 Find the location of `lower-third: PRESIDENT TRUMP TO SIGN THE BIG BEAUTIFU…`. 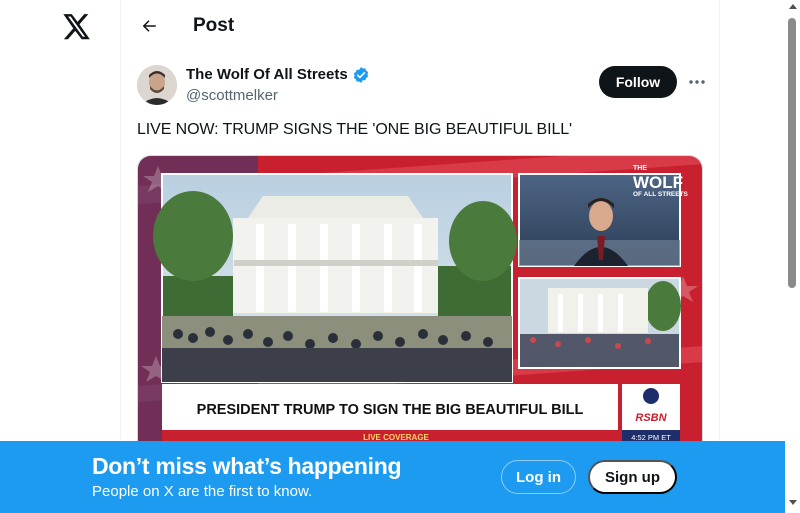

lower-third: PRESIDENT TRUMP TO SIGN THE BIG BEAUTIFU… is located at coordinates (421, 414).